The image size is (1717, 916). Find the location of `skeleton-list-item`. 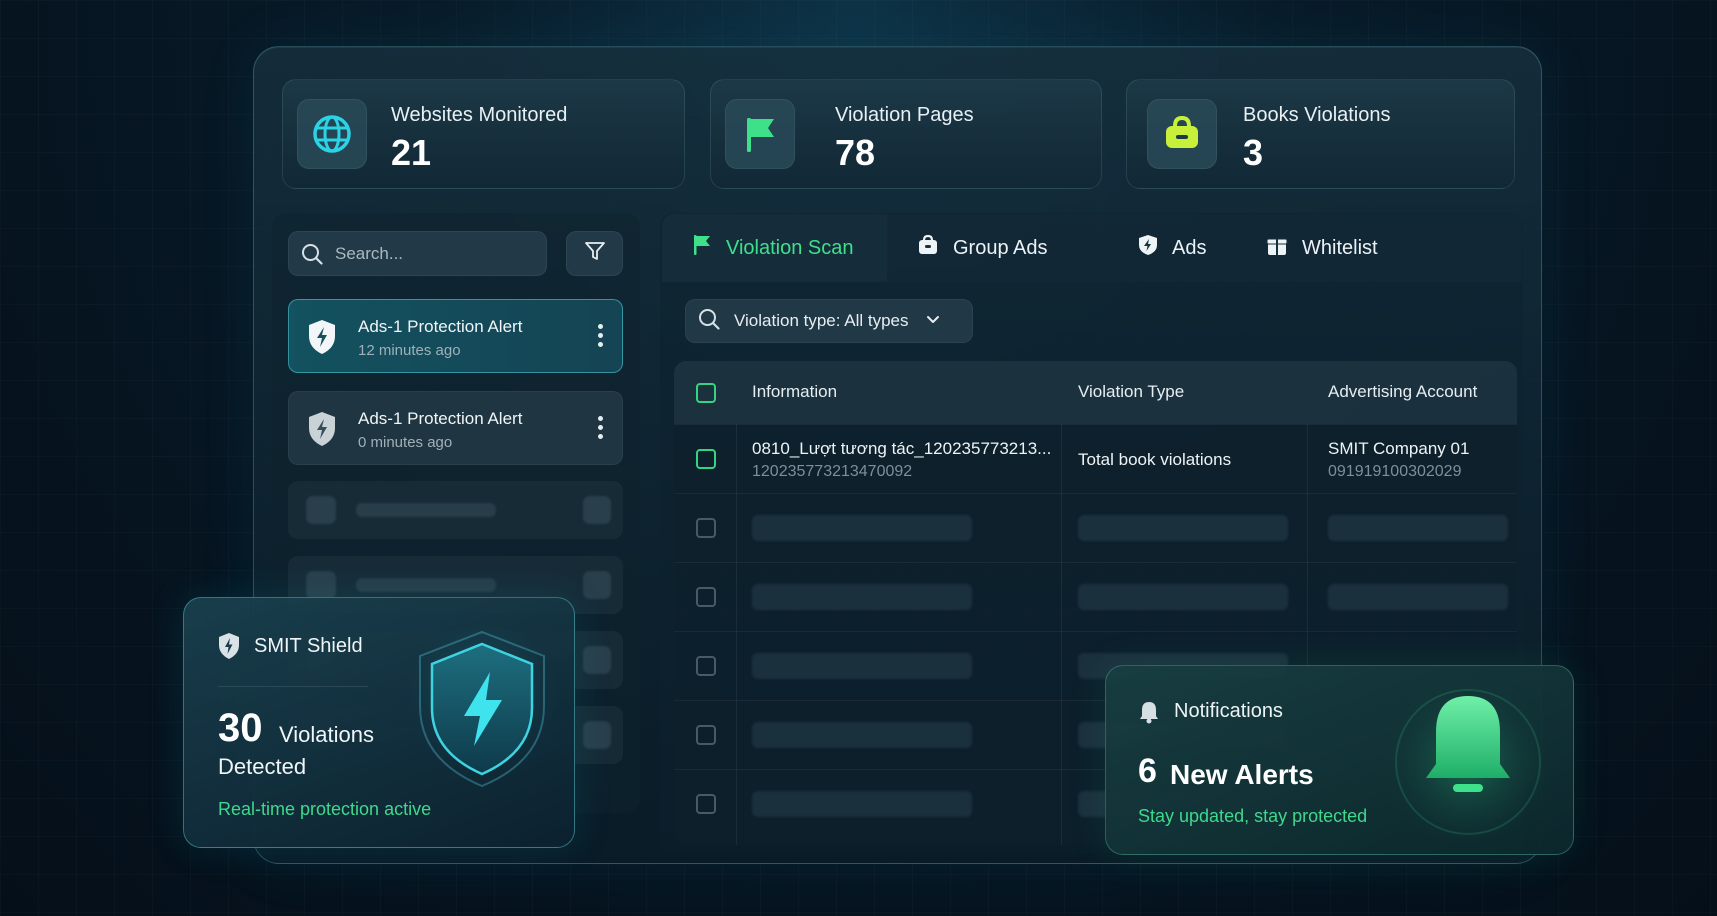

skeleton-list-item is located at coordinates (455, 510).